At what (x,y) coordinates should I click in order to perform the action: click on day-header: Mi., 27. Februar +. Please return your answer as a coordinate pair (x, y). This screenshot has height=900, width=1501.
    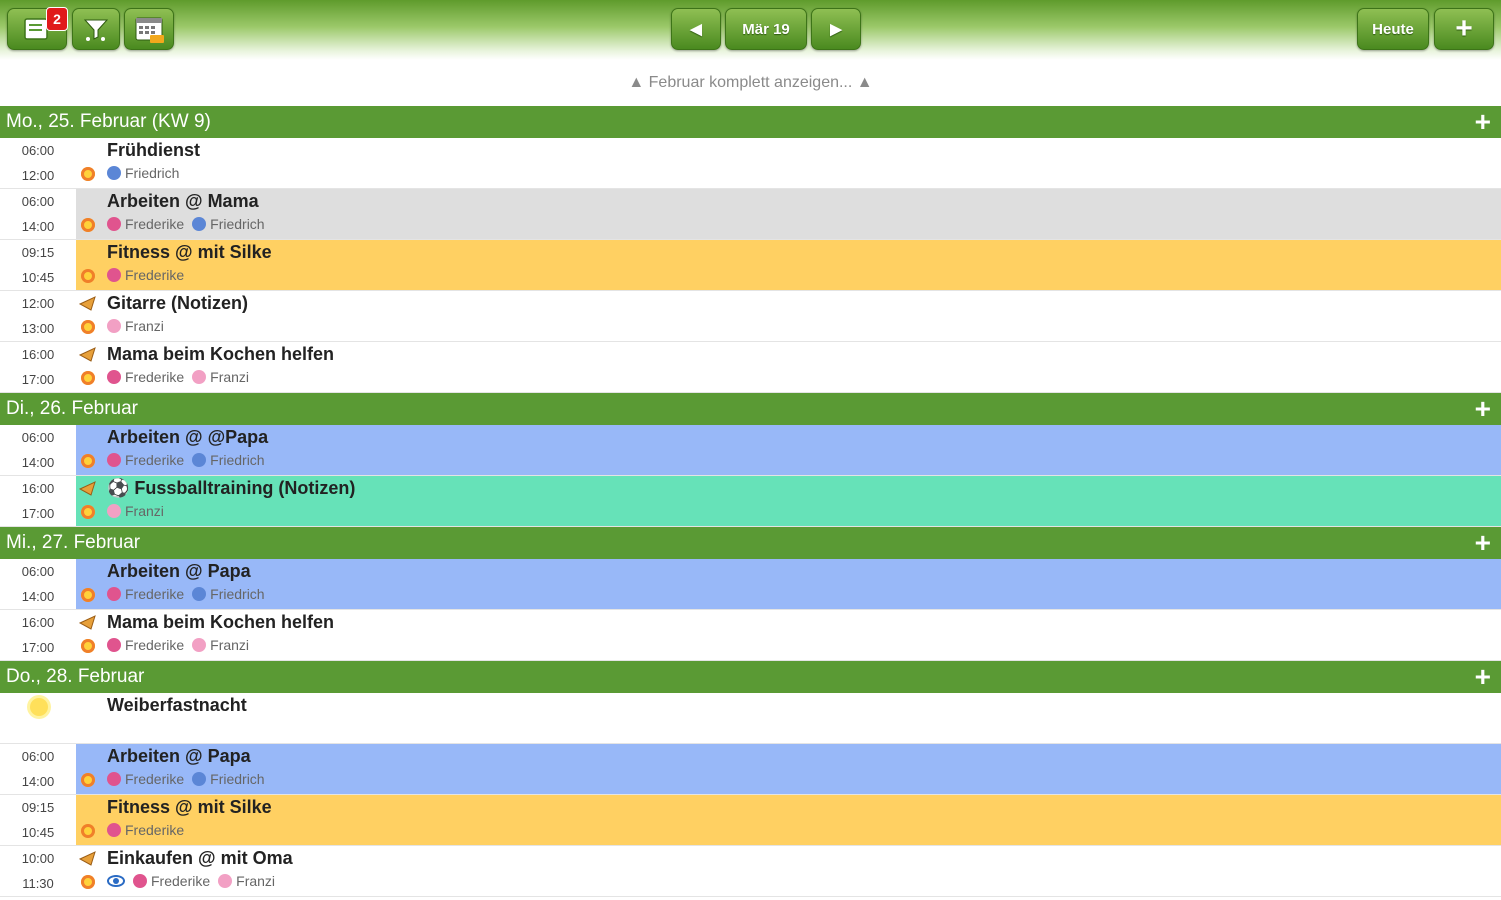
    Looking at the image, I should click on (750, 543).